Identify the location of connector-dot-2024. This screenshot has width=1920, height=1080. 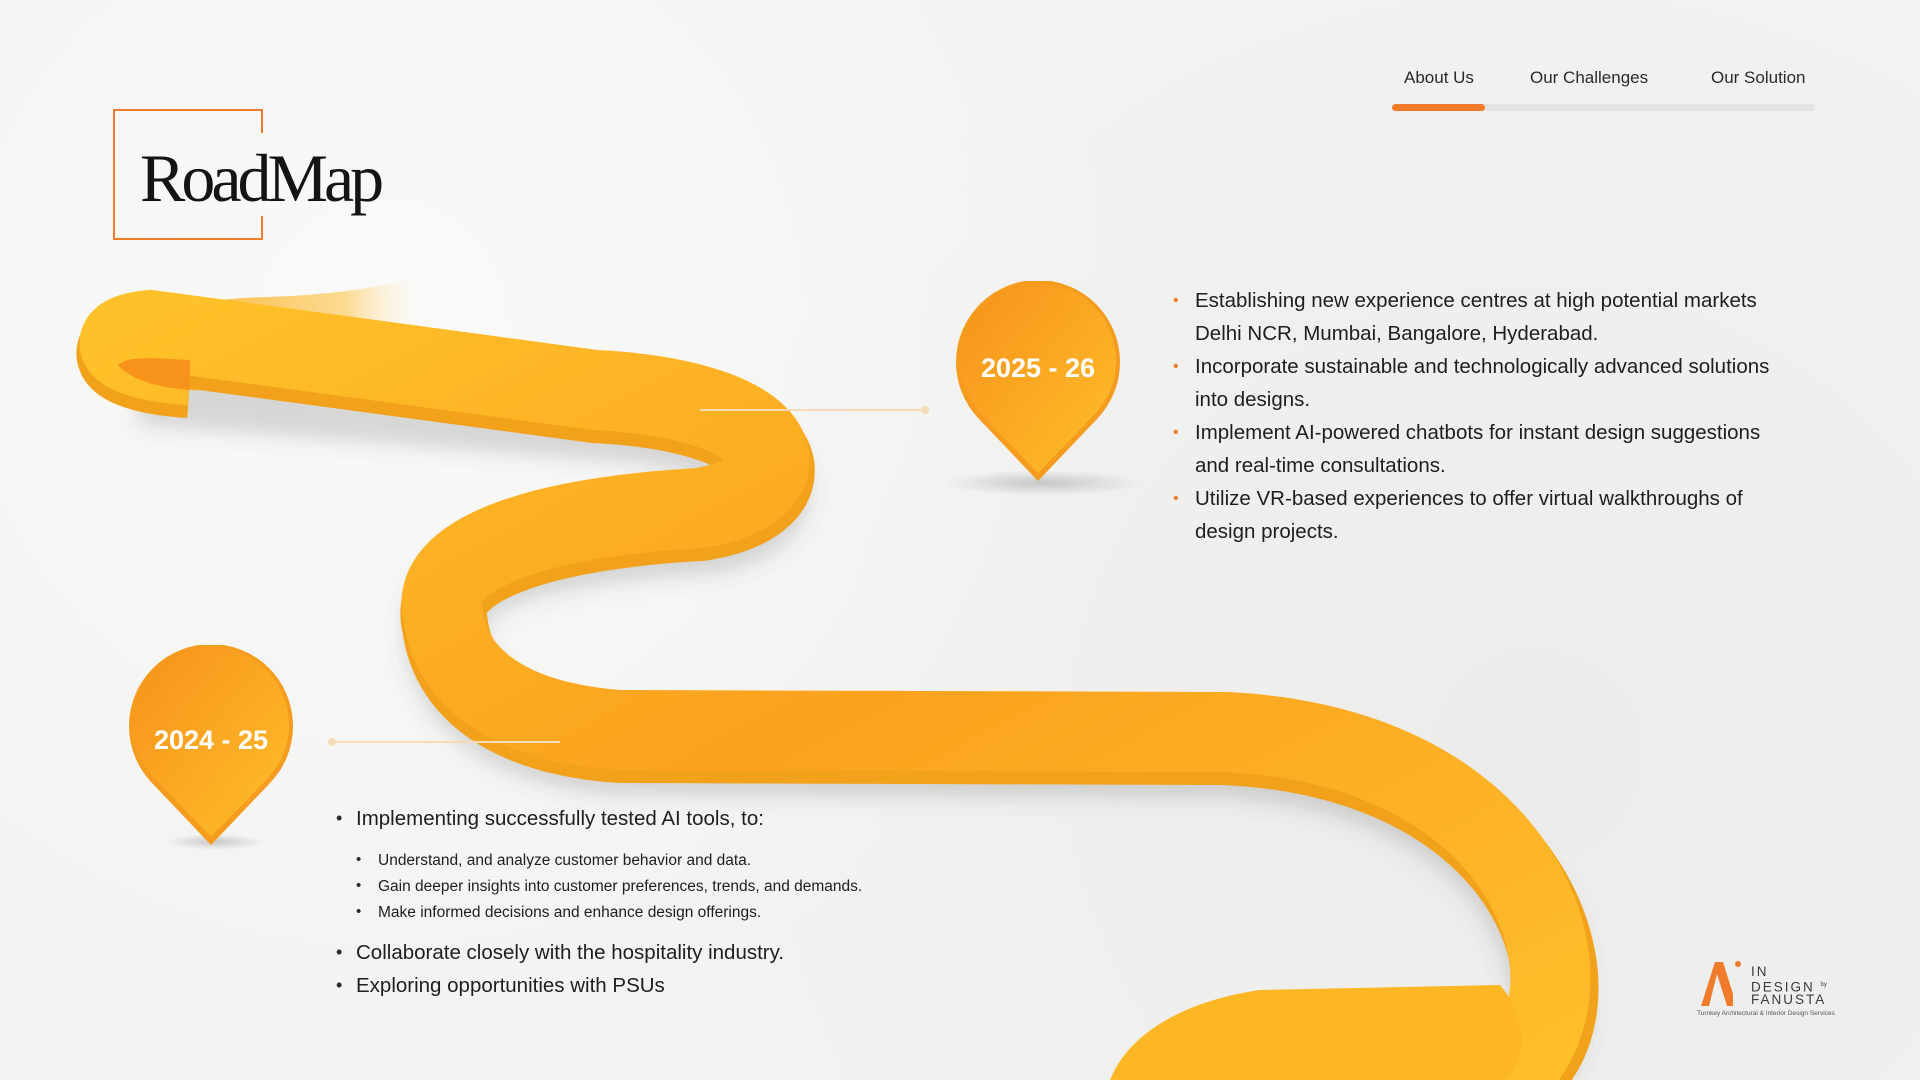
(332, 742).